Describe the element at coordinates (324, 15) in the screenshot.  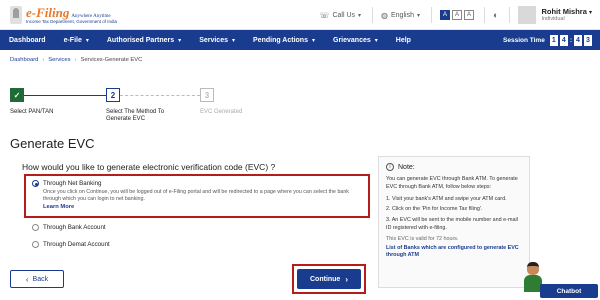
I see `phone-icon: ☏` at that location.